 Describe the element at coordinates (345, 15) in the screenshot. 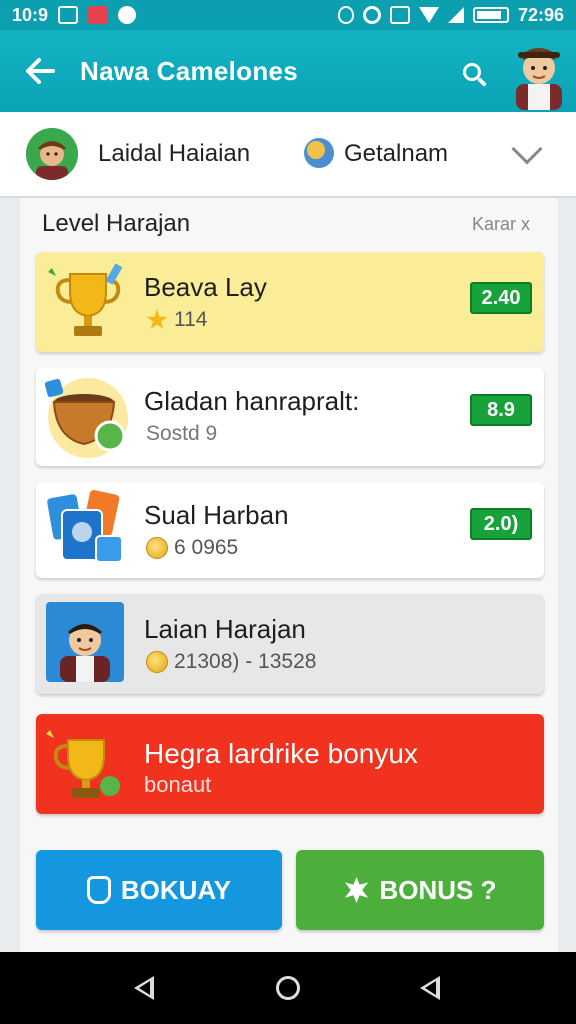

I see `shield-status-icon` at that location.